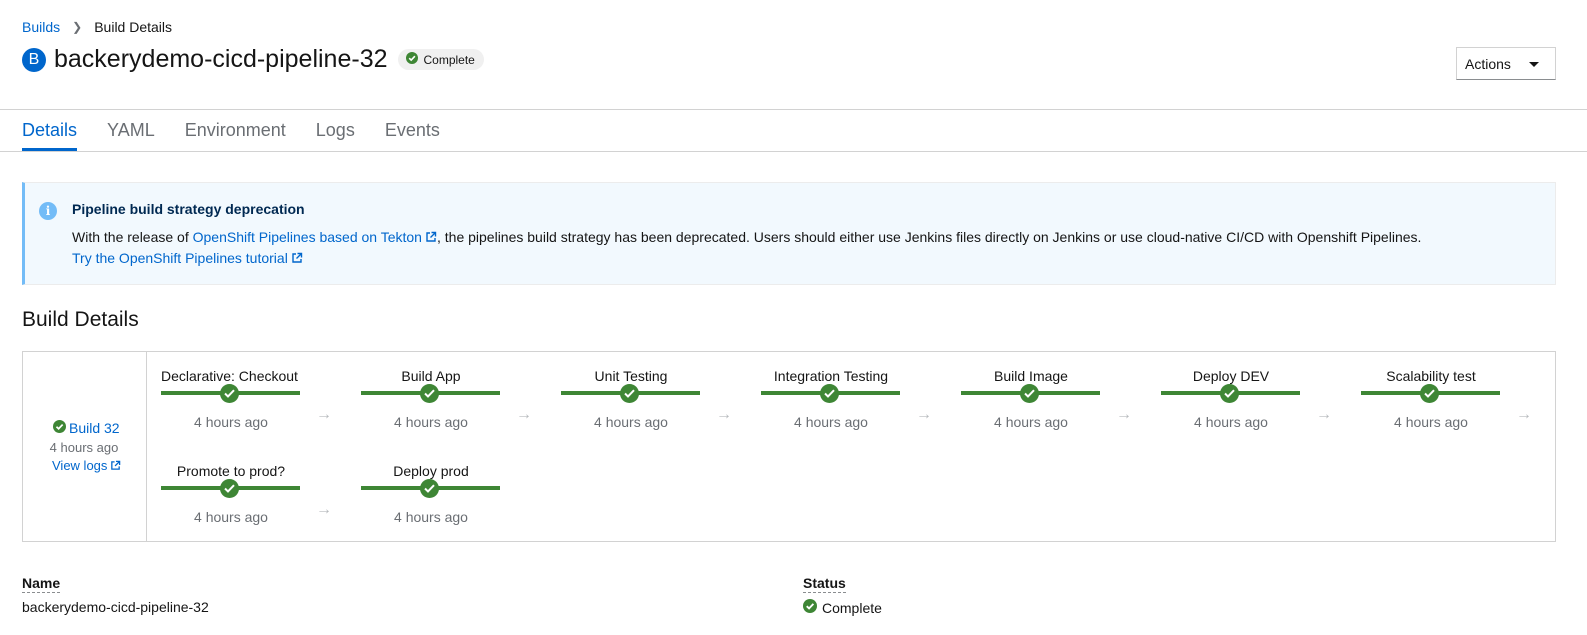 Image resolution: width=1587 pixels, height=635 pixels. Describe the element at coordinates (793, 151) in the screenshot. I see `tabs-divider` at that location.